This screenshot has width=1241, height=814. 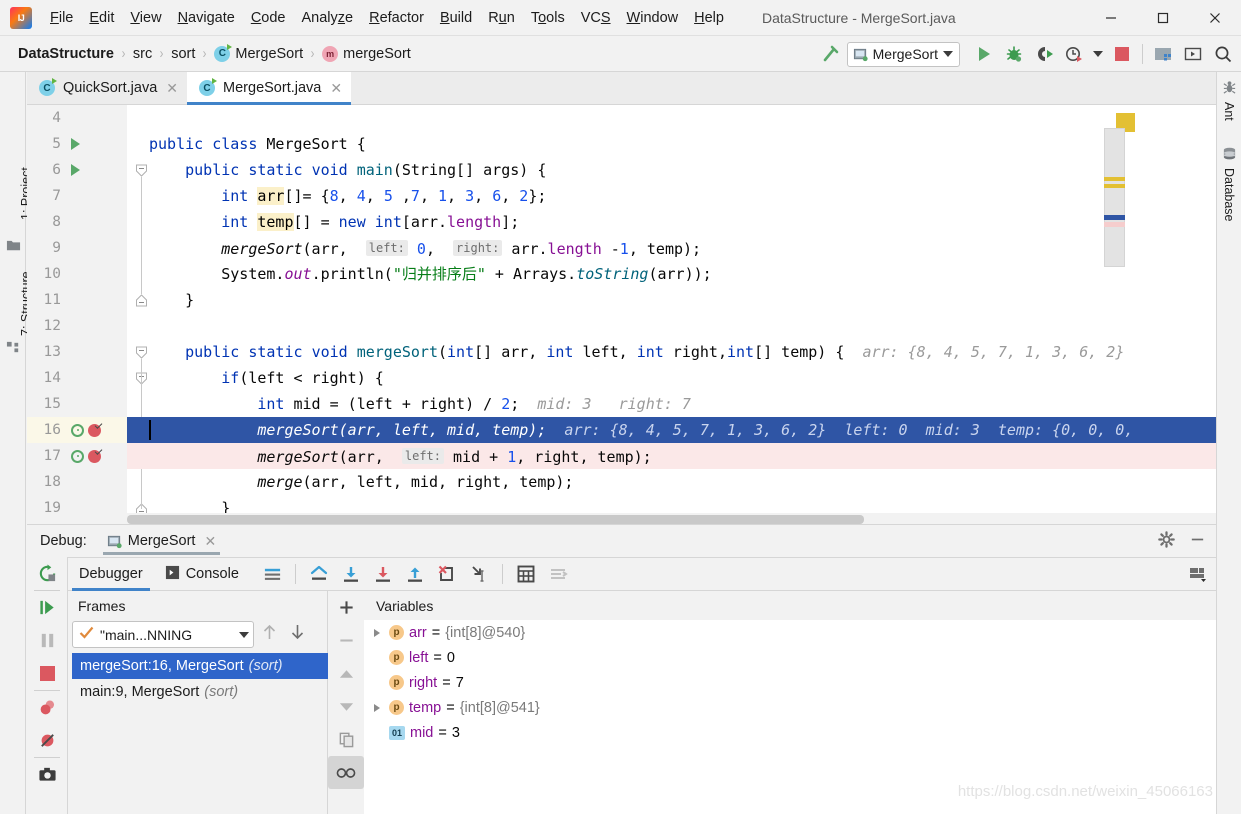 I want to click on variable-row-left: p left = 0, so click(x=790, y=657).